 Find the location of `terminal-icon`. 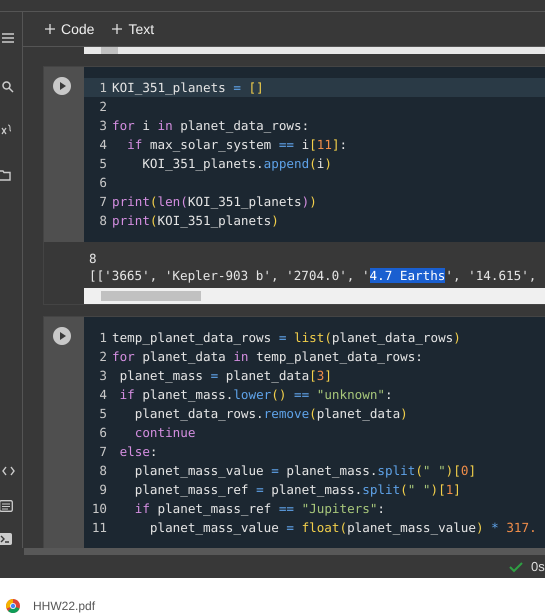

terminal-icon is located at coordinates (6, 539).